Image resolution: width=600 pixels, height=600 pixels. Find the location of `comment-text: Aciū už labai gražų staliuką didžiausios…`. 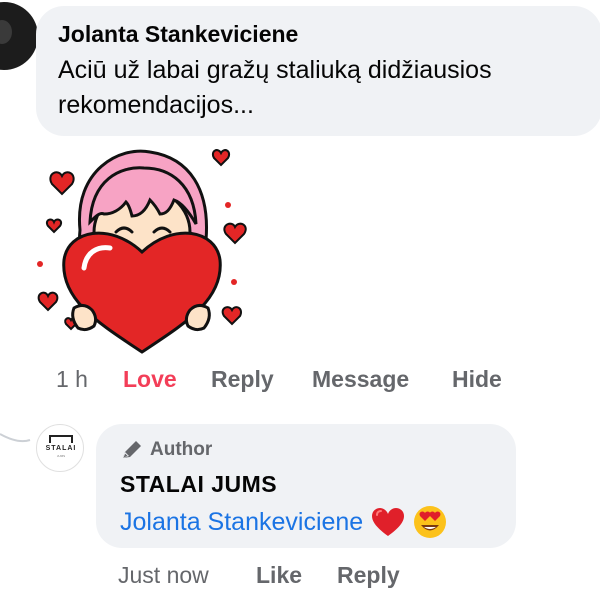

comment-text: Aciū už labai gražų staliuką didžiausios… is located at coordinates (275, 87).